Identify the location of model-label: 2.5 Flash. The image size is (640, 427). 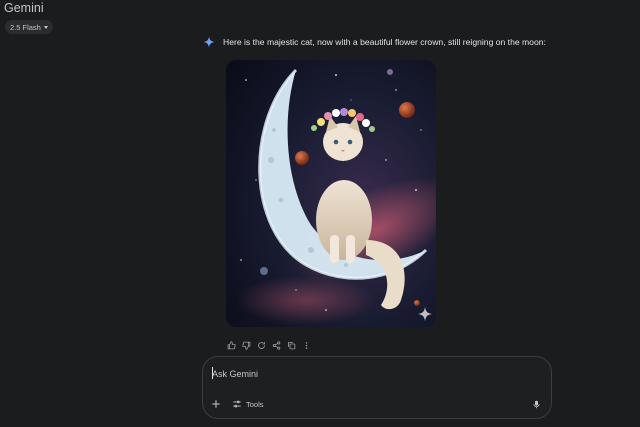
(25, 27).